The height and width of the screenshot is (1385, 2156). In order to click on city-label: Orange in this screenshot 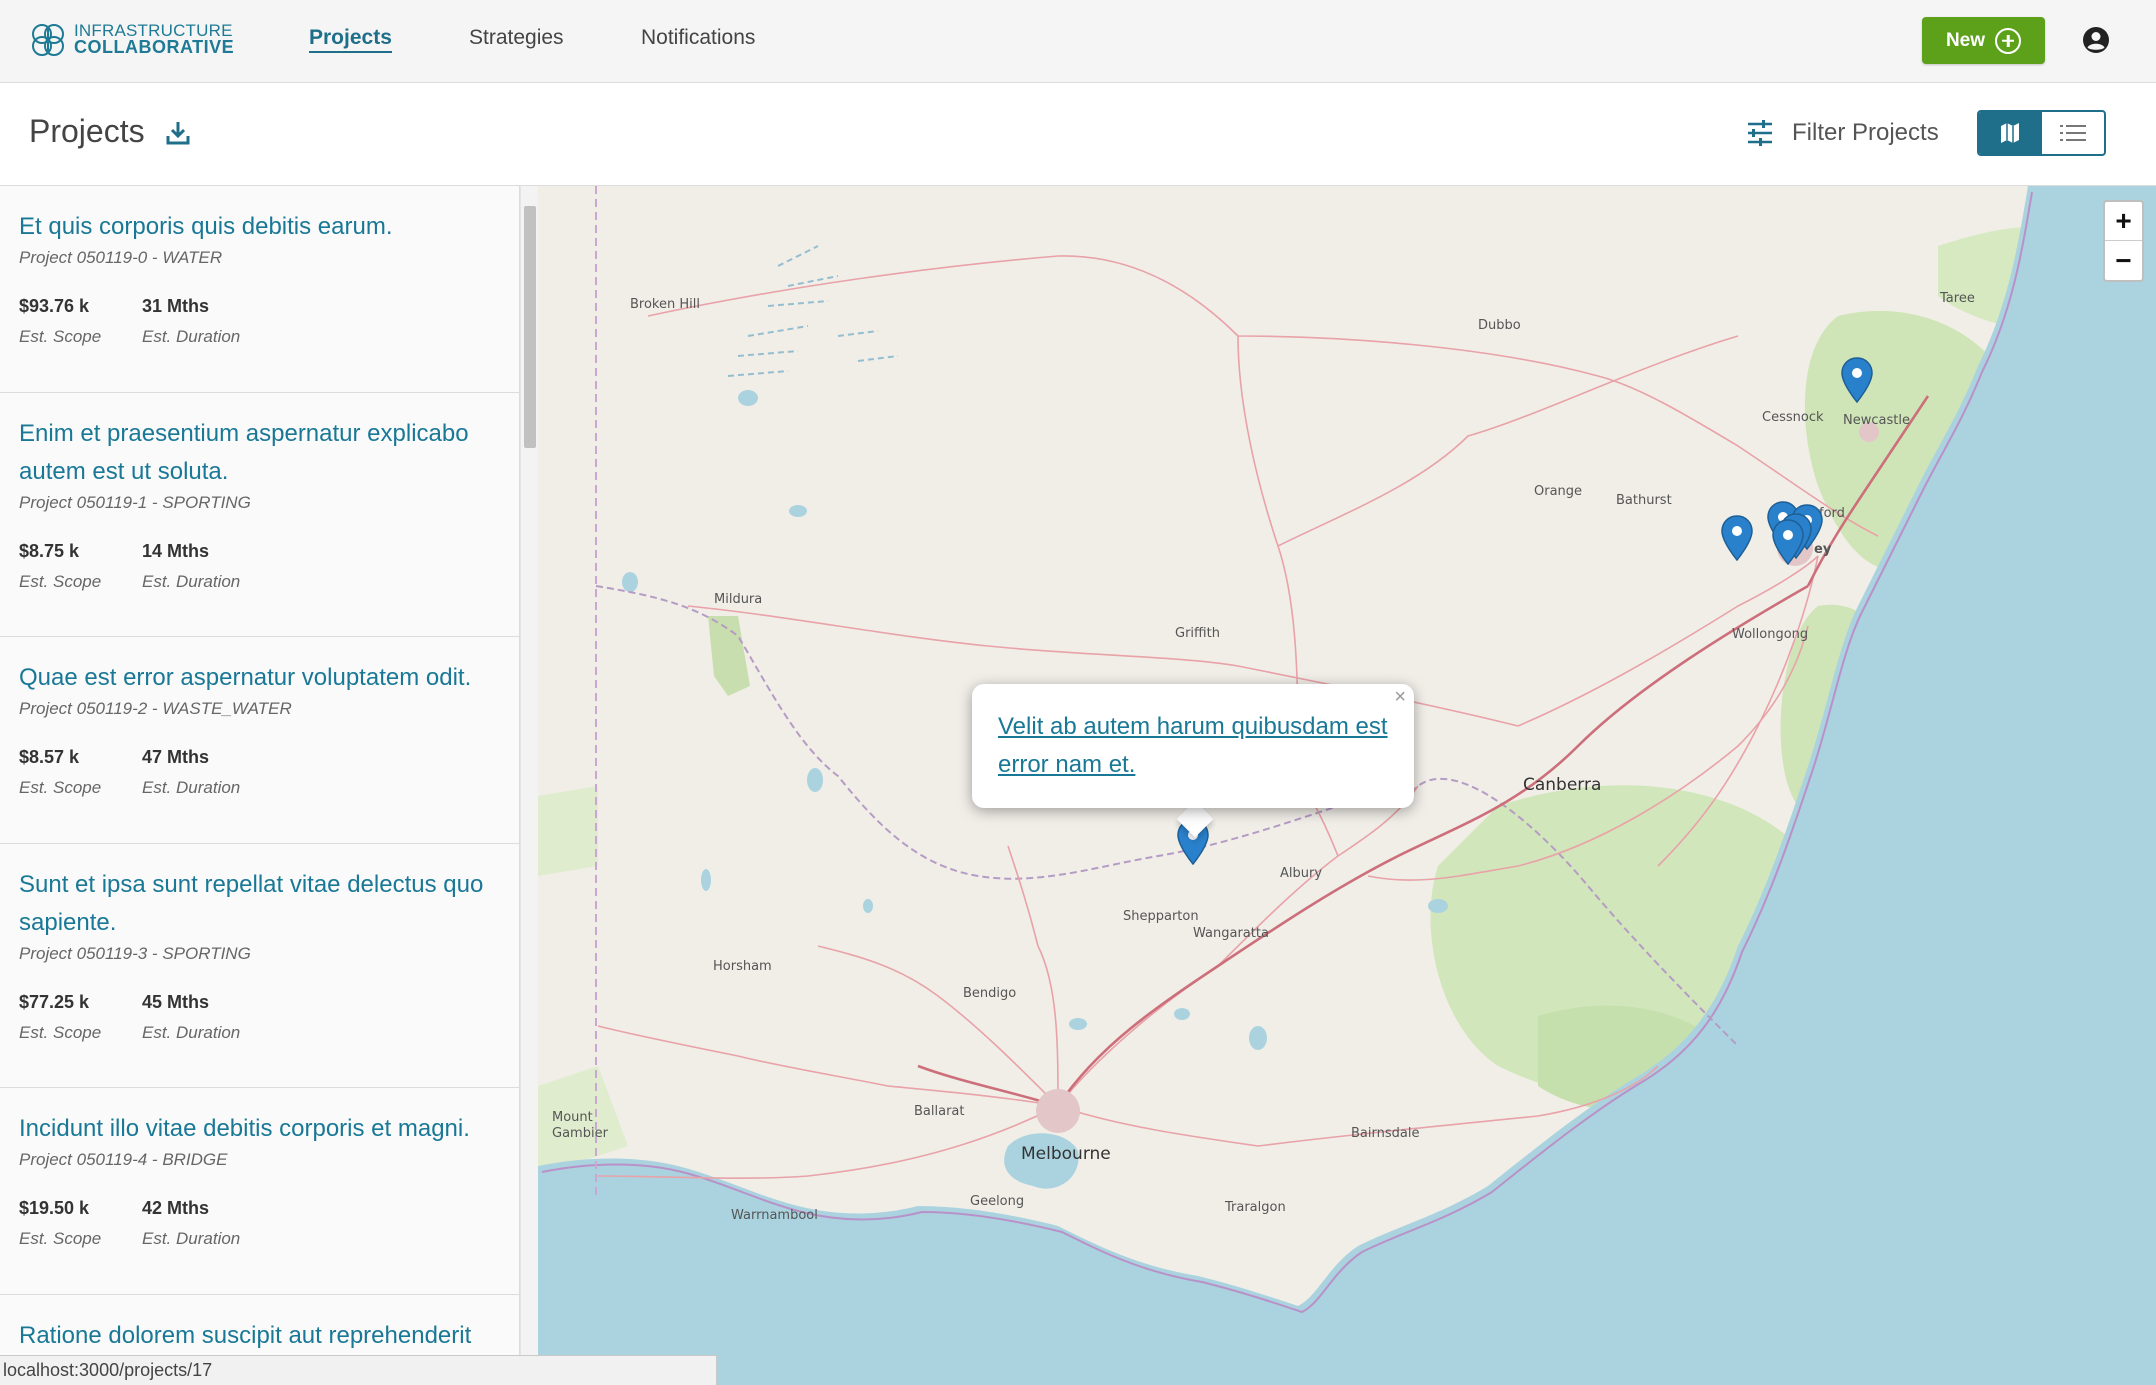, I will do `click(1558, 491)`.